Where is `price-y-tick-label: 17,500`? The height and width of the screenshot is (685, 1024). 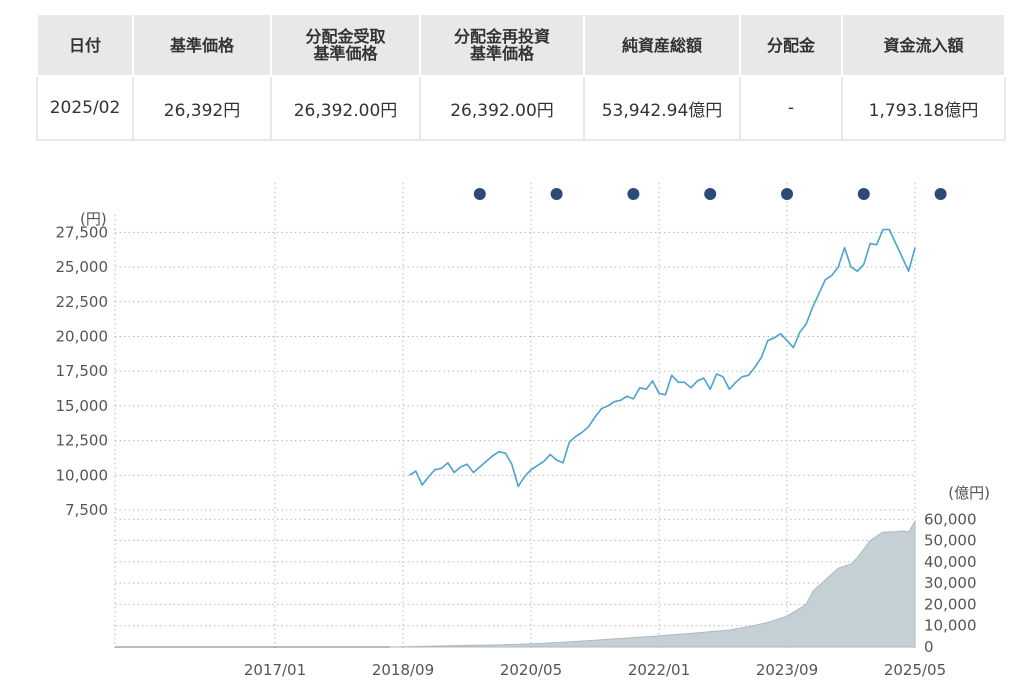
price-y-tick-label: 17,500 is located at coordinates (82, 371).